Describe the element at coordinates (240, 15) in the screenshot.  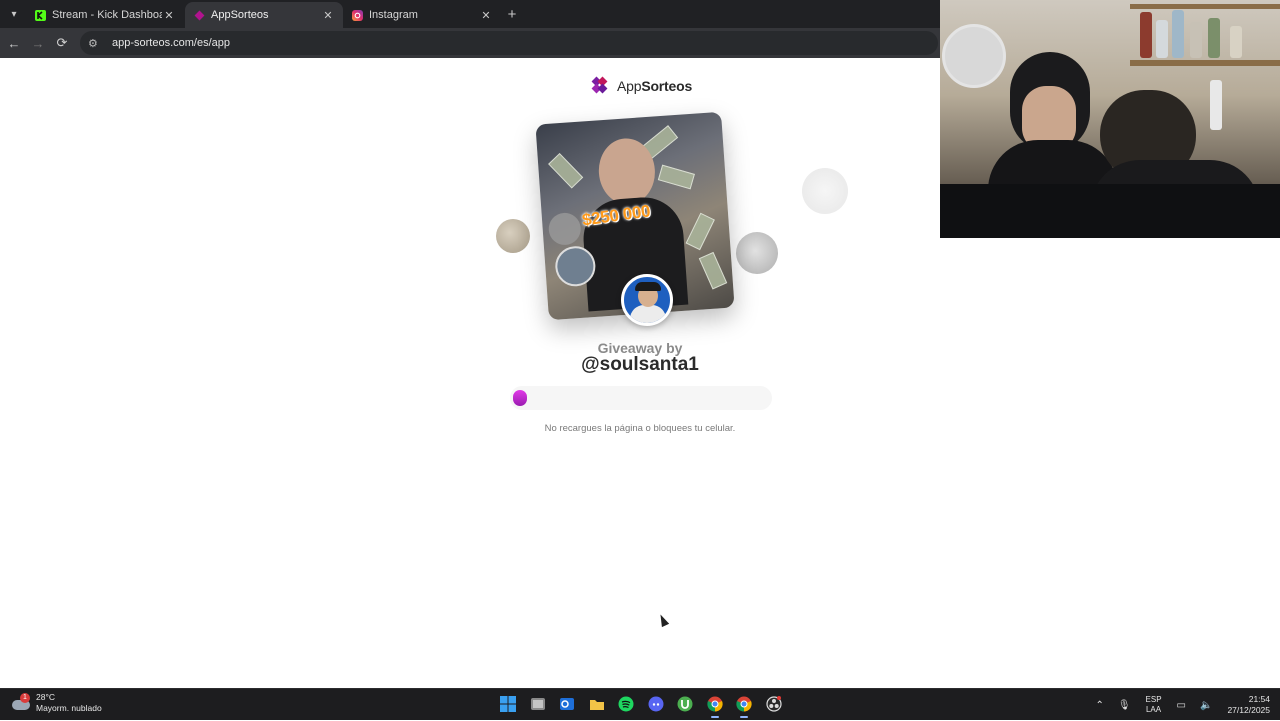
I see `tab-title: AppSorteos` at that location.